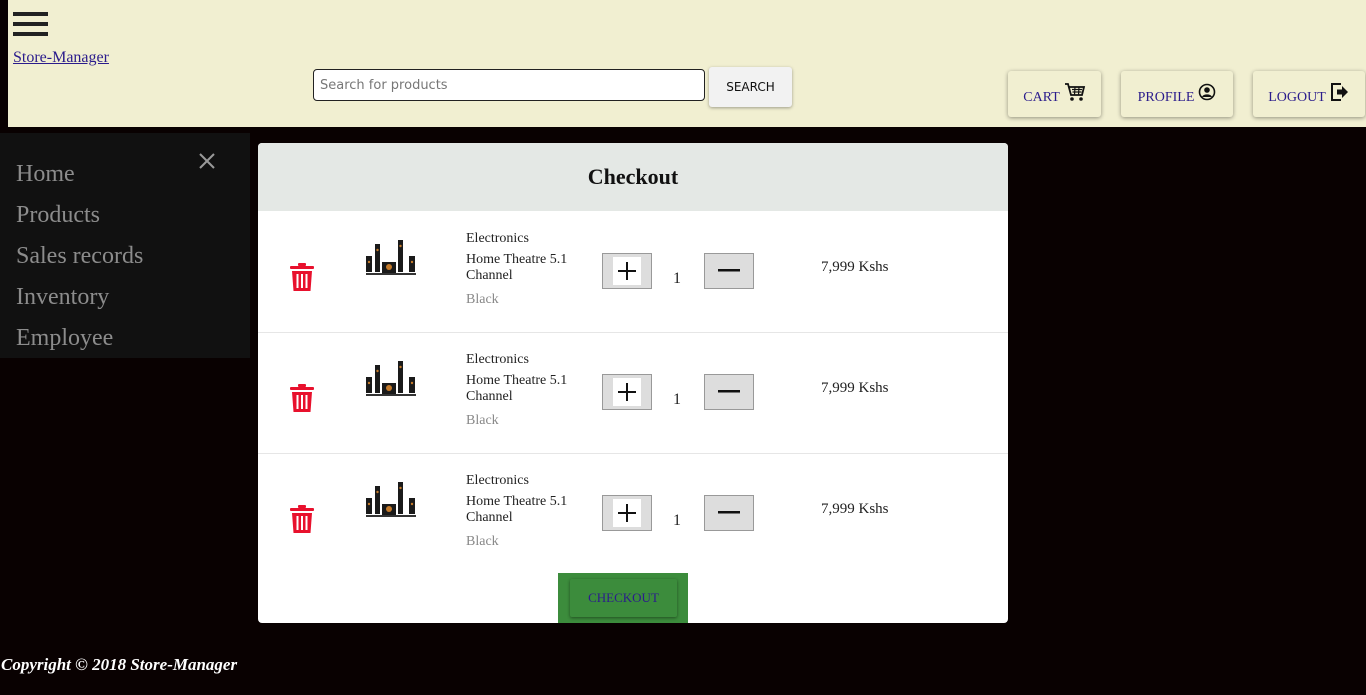 Image resolution: width=1366 pixels, height=695 pixels. What do you see at coordinates (750, 87) in the screenshot?
I see `search-button: SEARCH` at bounding box center [750, 87].